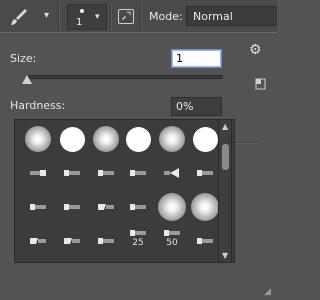 The width and height of the screenshot is (320, 300). Describe the element at coordinates (82, 11) in the screenshot. I see `brush-tip-preview` at that location.